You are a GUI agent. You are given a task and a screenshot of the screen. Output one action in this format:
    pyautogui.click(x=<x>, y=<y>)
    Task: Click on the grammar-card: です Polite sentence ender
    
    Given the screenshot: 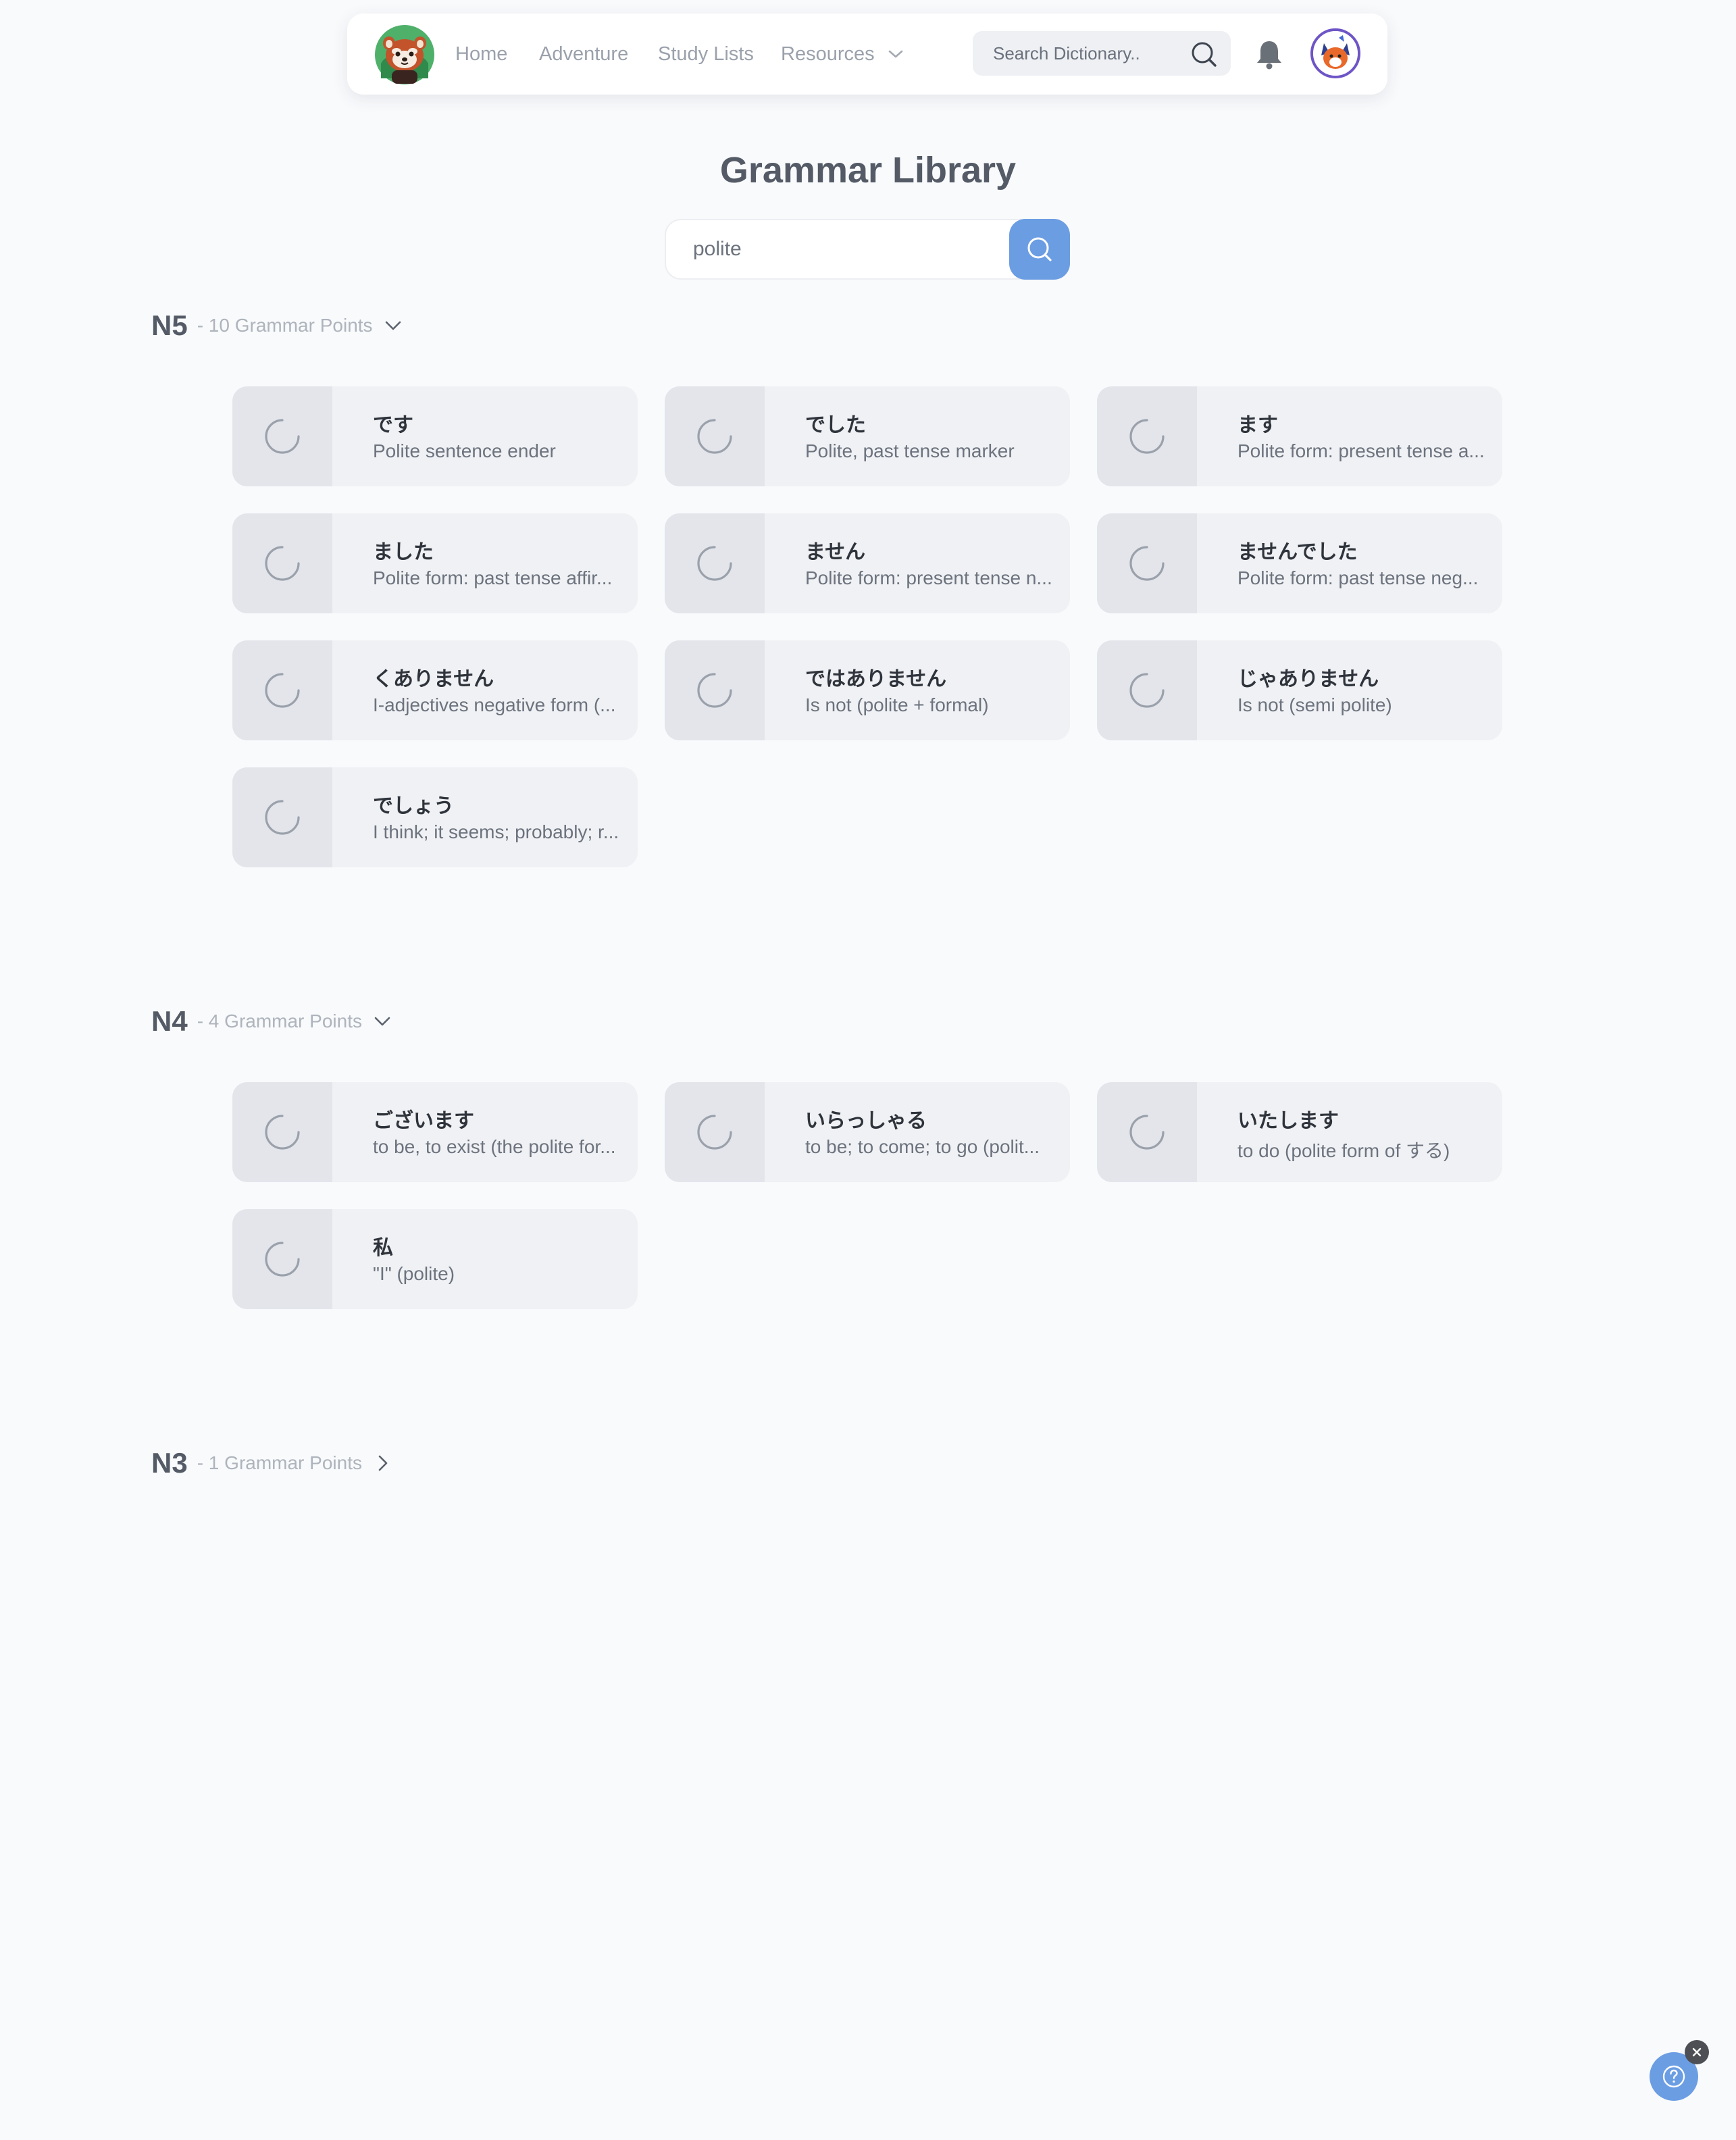 What is the action you would take?
    pyautogui.click(x=435, y=436)
    